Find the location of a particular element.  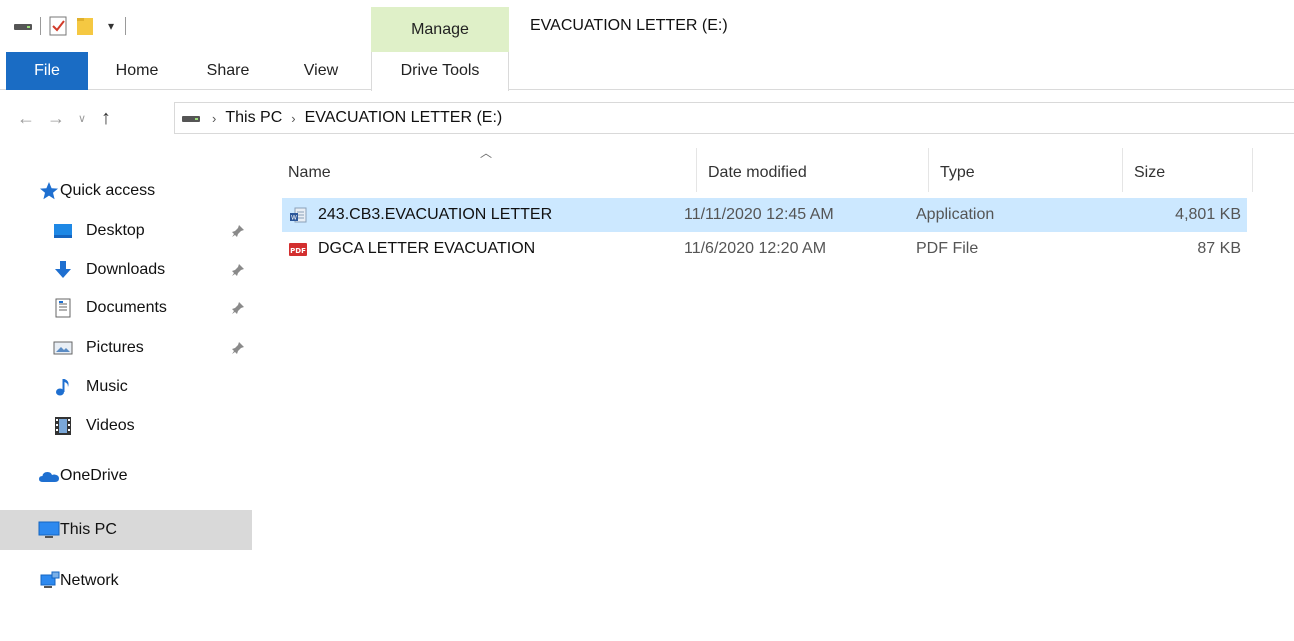

forward-arrow-icon: → is located at coordinates (56, 118).